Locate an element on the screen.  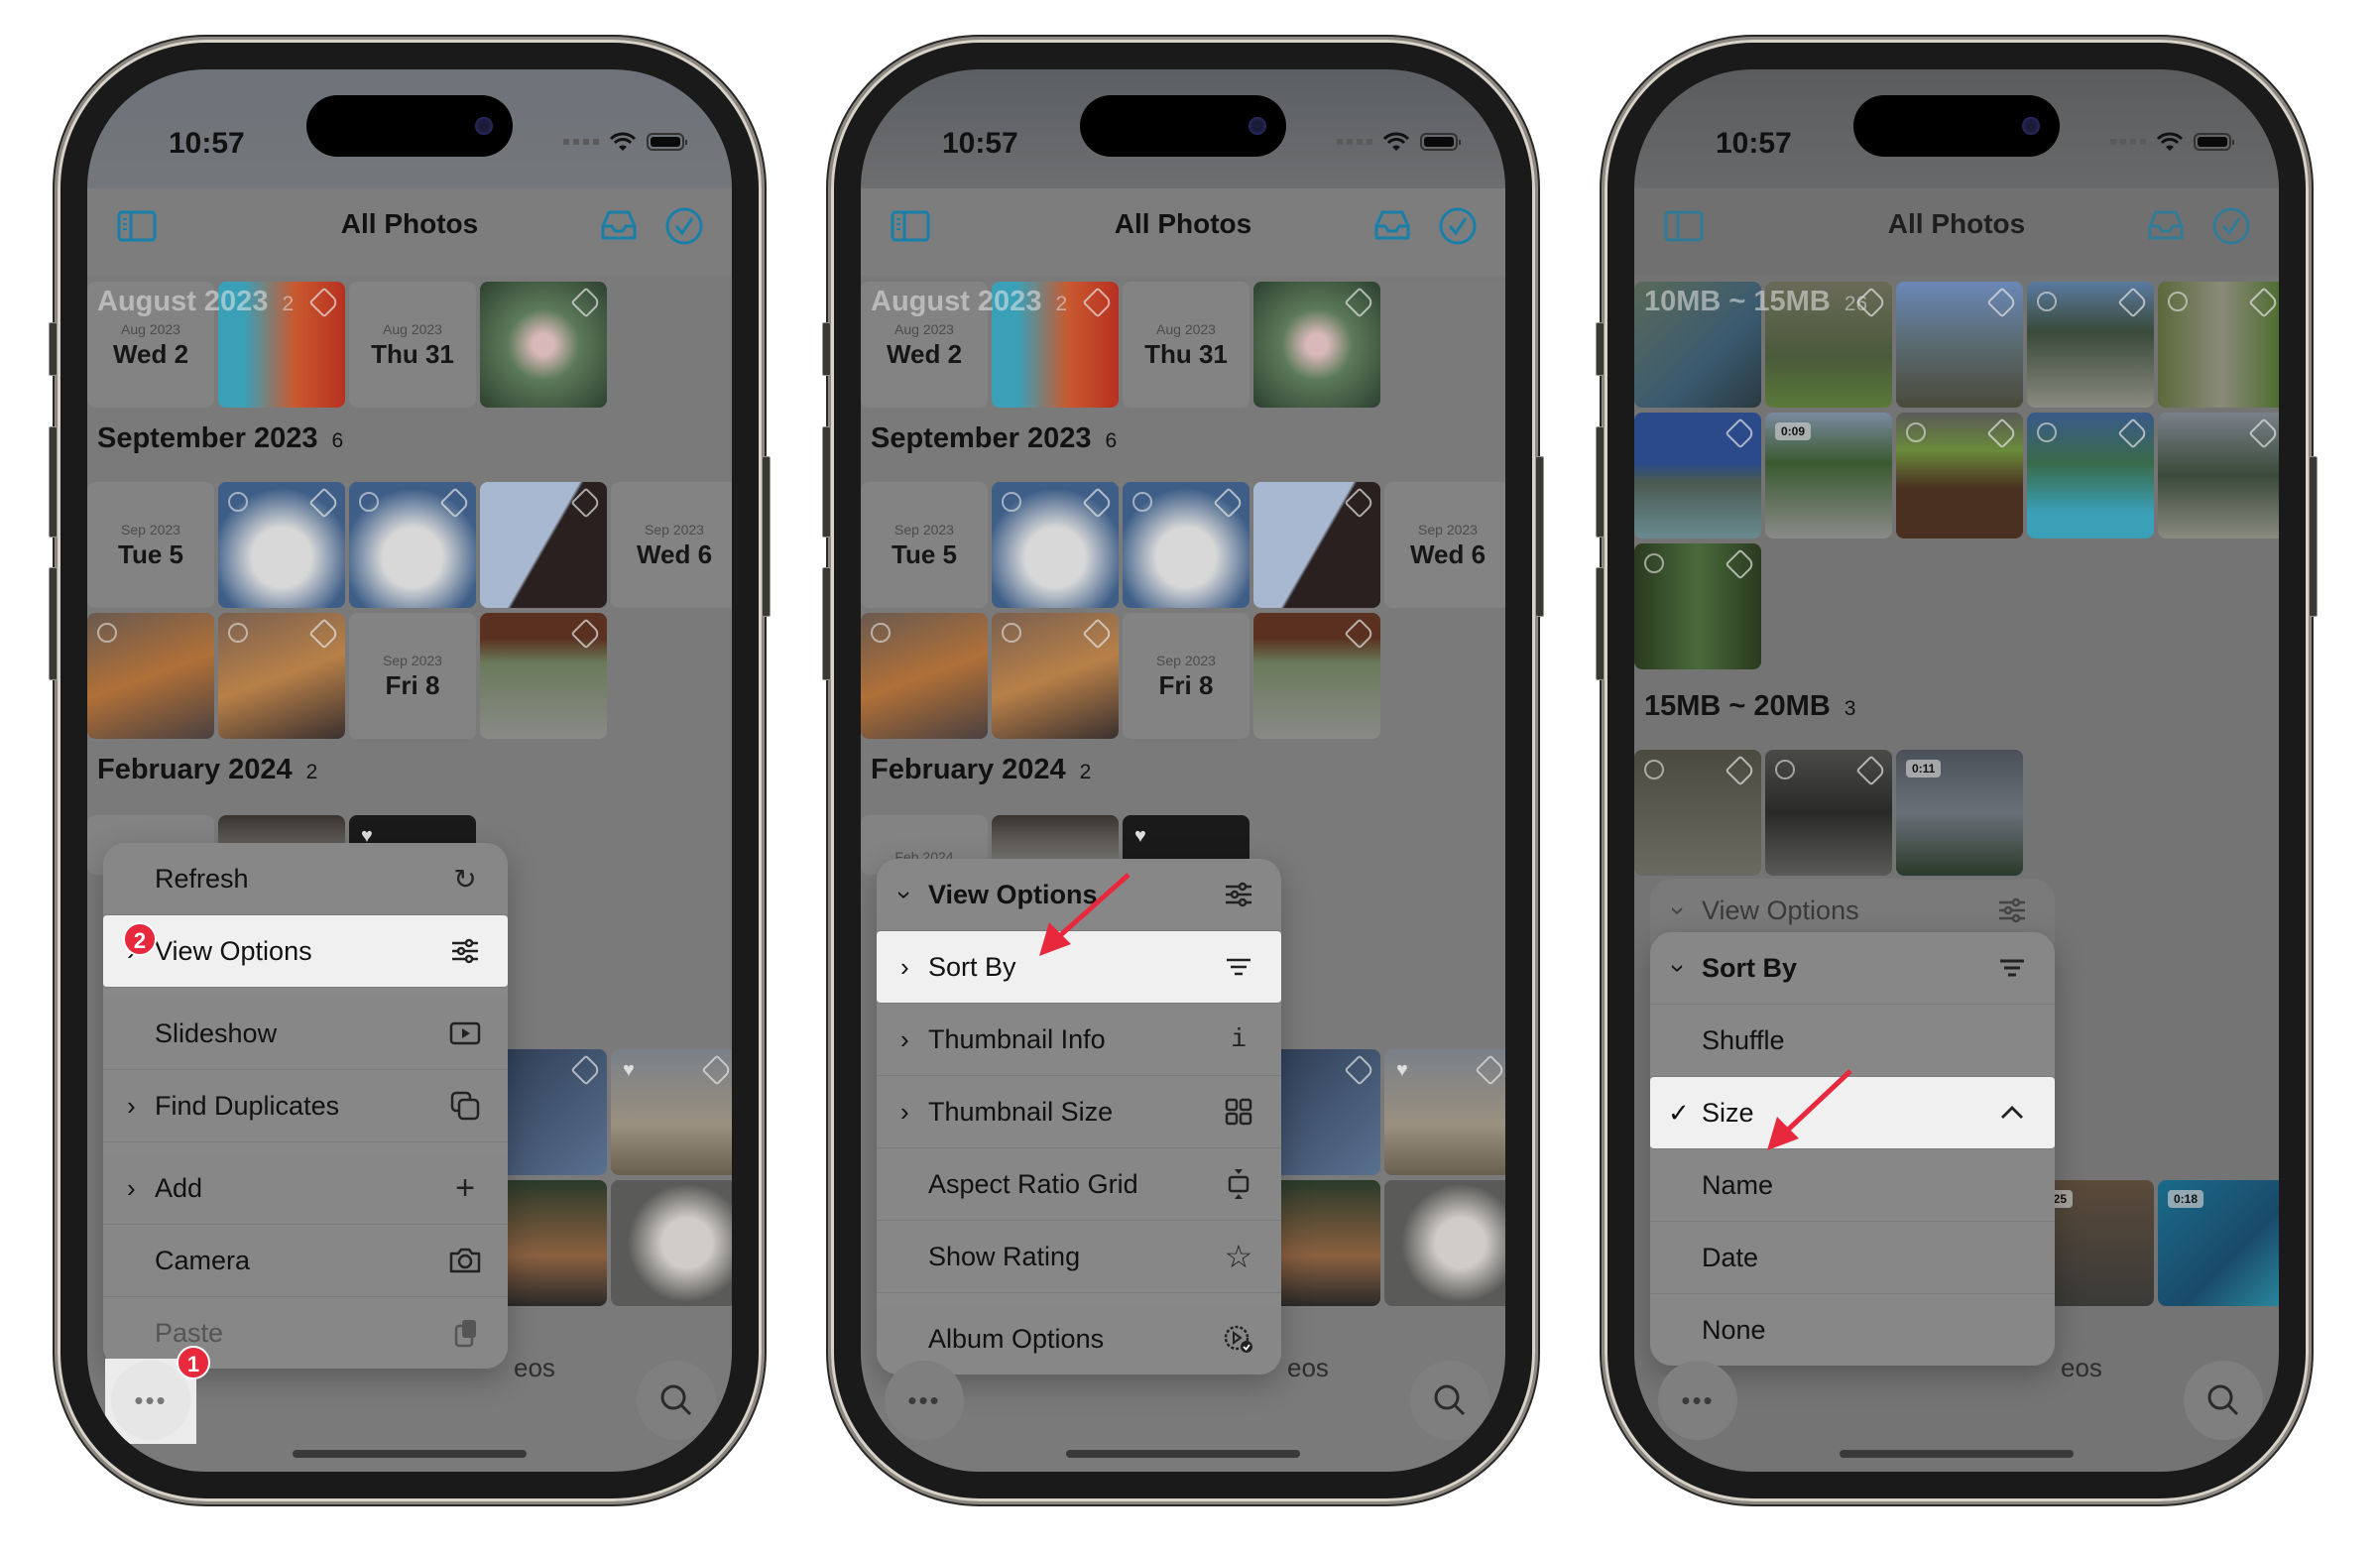
menu-item-aspect-ratio-grid: Aspect Ratio Grid is located at coordinates (1079, 1184).